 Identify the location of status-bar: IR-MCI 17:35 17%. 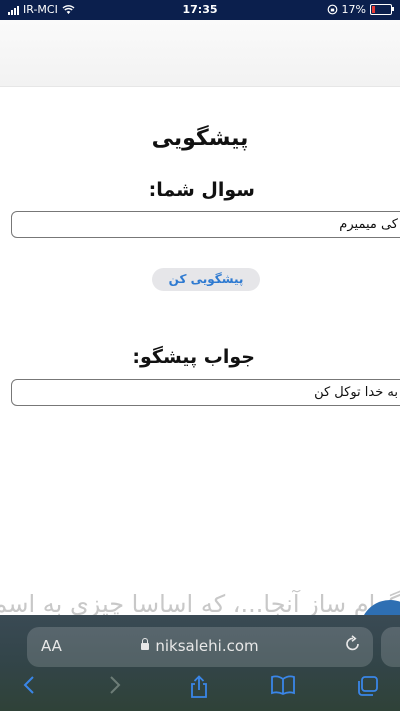
(200, 10).